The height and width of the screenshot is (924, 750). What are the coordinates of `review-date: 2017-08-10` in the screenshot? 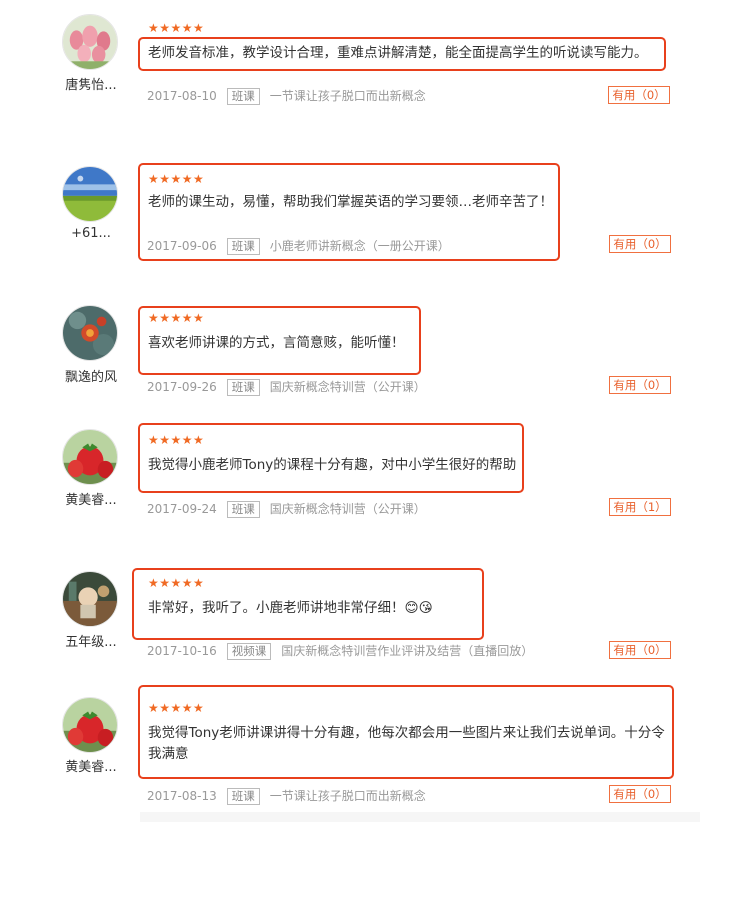 It's located at (182, 96).